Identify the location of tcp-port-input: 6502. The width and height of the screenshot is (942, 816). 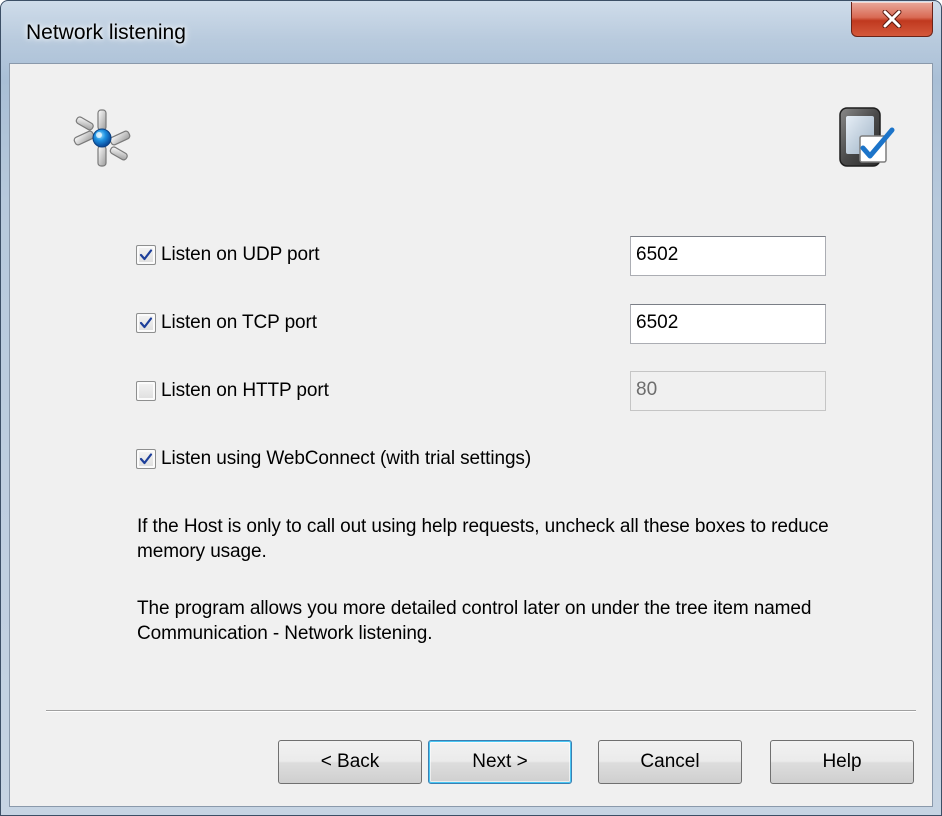
(728, 324).